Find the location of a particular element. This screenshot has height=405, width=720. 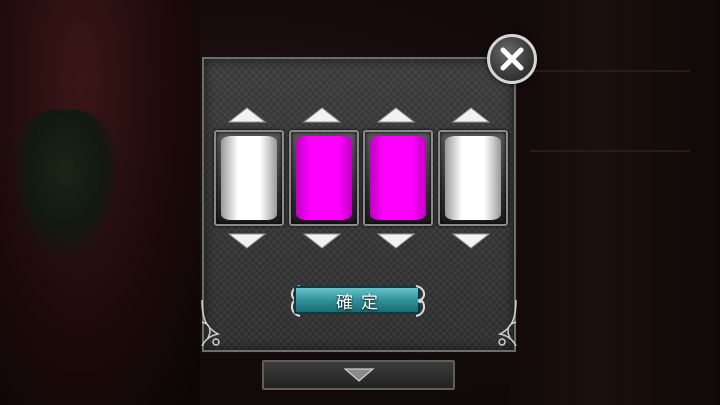

reel-1-up-arrow is located at coordinates (247, 115).